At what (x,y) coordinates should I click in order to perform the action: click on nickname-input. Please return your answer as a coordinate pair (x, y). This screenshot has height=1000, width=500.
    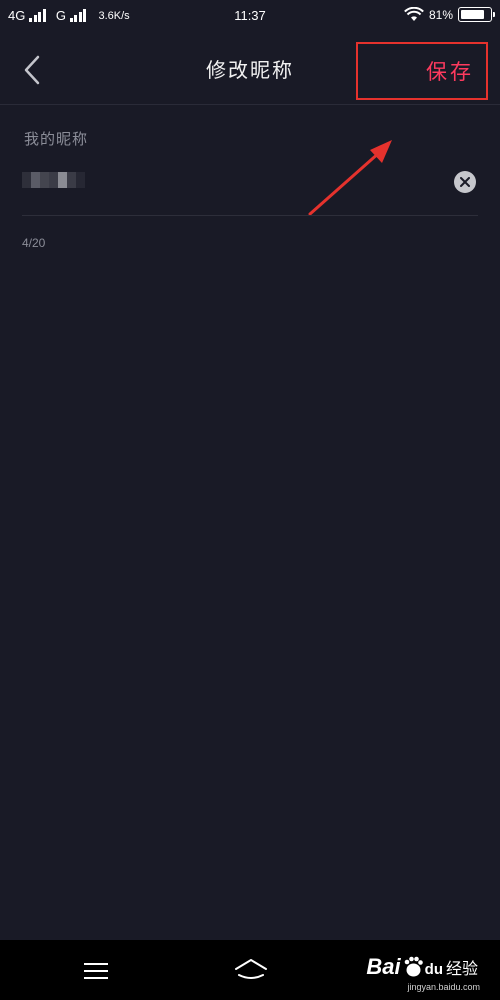
    Looking at the image, I should click on (250, 188).